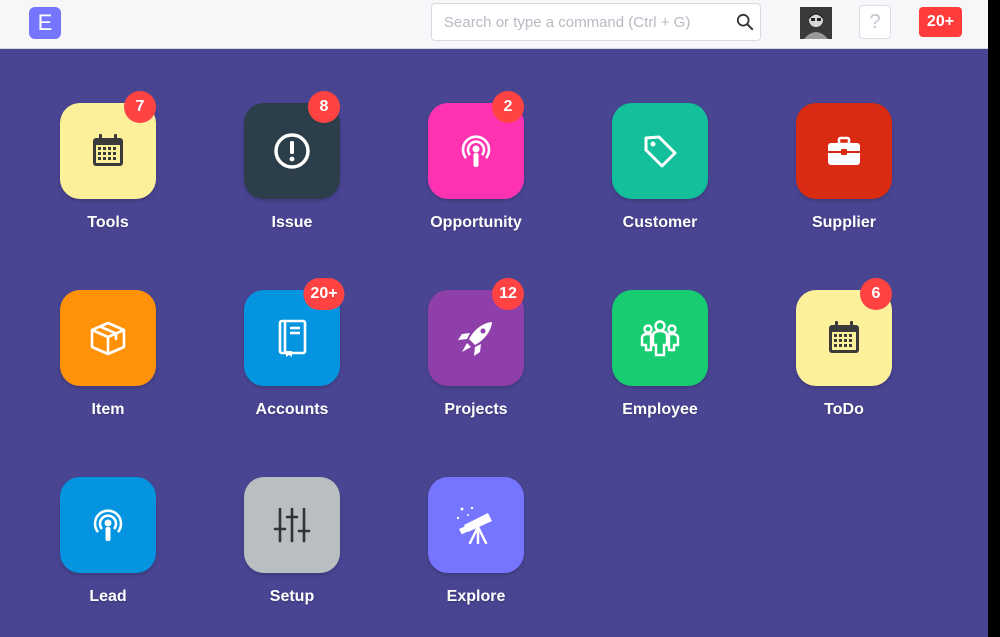  I want to click on app-label: Tools, so click(108, 223).